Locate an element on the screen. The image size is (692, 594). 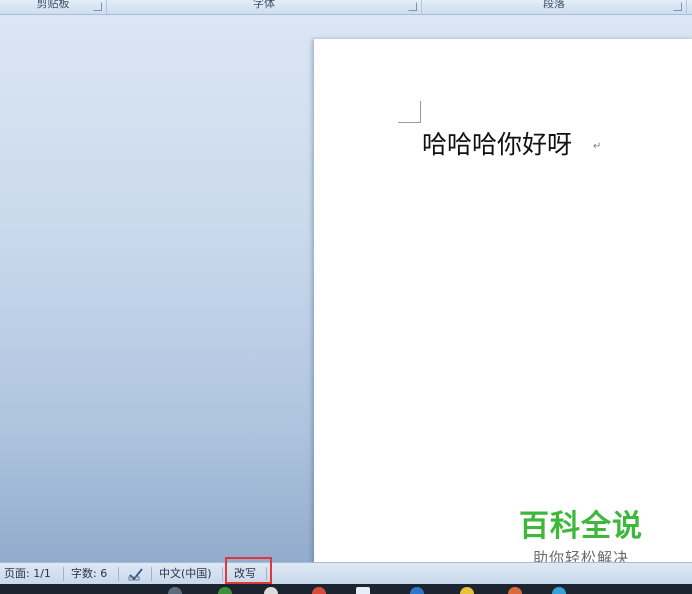
paragraph-mark-icon: ↵ is located at coordinates (597, 146).